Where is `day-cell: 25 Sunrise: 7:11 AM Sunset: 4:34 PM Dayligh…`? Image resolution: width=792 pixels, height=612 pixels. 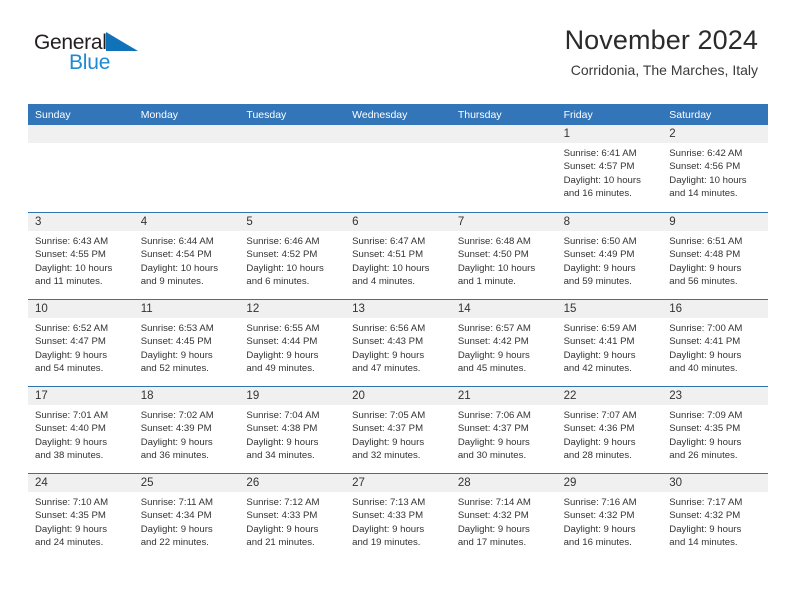
day-cell: 25 Sunrise: 7:11 AM Sunset: 4:34 PM Dayligh… is located at coordinates (186, 517).